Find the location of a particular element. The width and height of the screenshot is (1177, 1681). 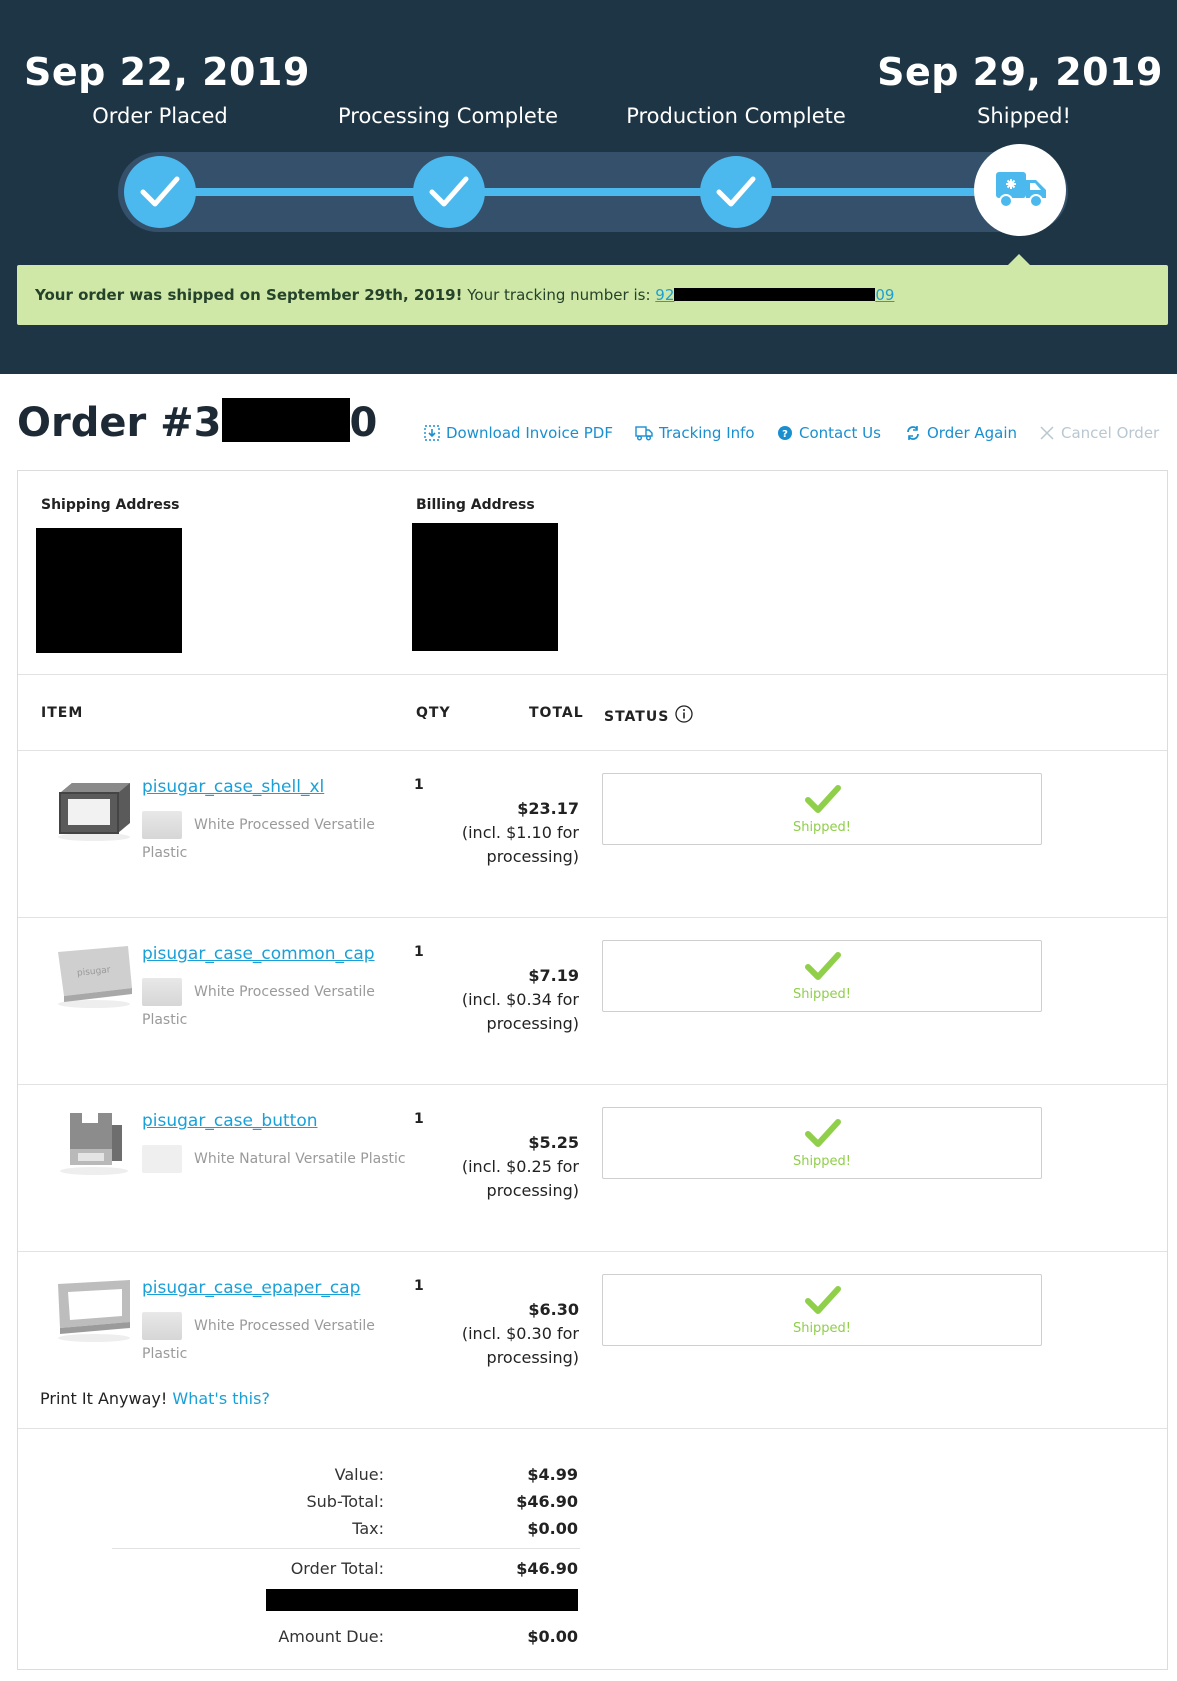

order-again-button: Order Again is located at coordinates (961, 433).